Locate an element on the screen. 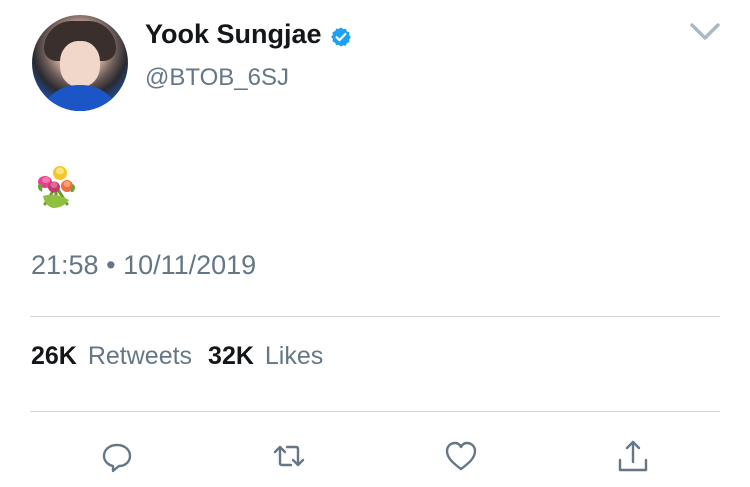 The width and height of the screenshot is (750, 487). retweet-icon is located at coordinates (289, 456).